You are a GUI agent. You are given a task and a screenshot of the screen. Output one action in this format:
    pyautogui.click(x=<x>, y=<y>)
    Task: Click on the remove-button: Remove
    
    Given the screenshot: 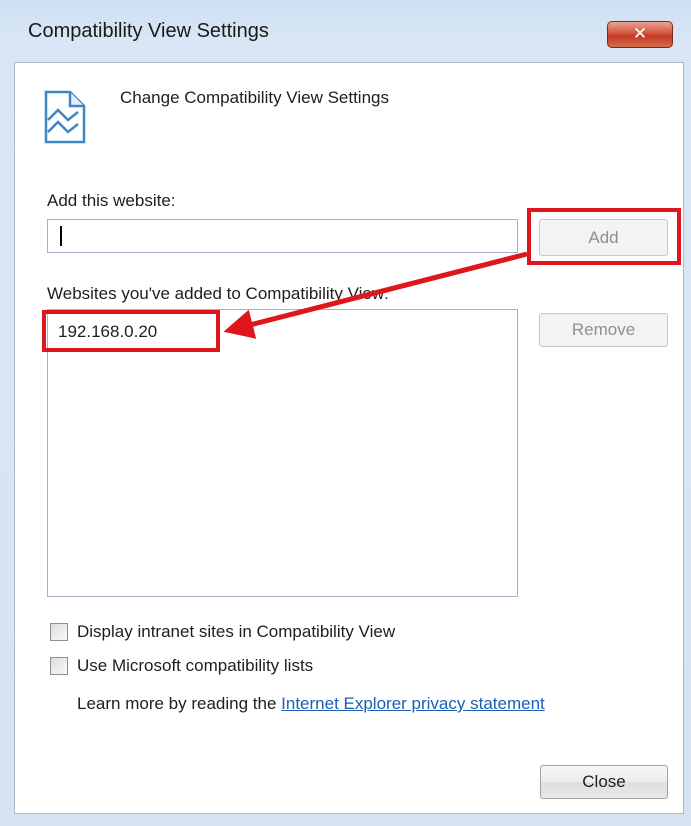 What is the action you would take?
    pyautogui.click(x=603, y=330)
    